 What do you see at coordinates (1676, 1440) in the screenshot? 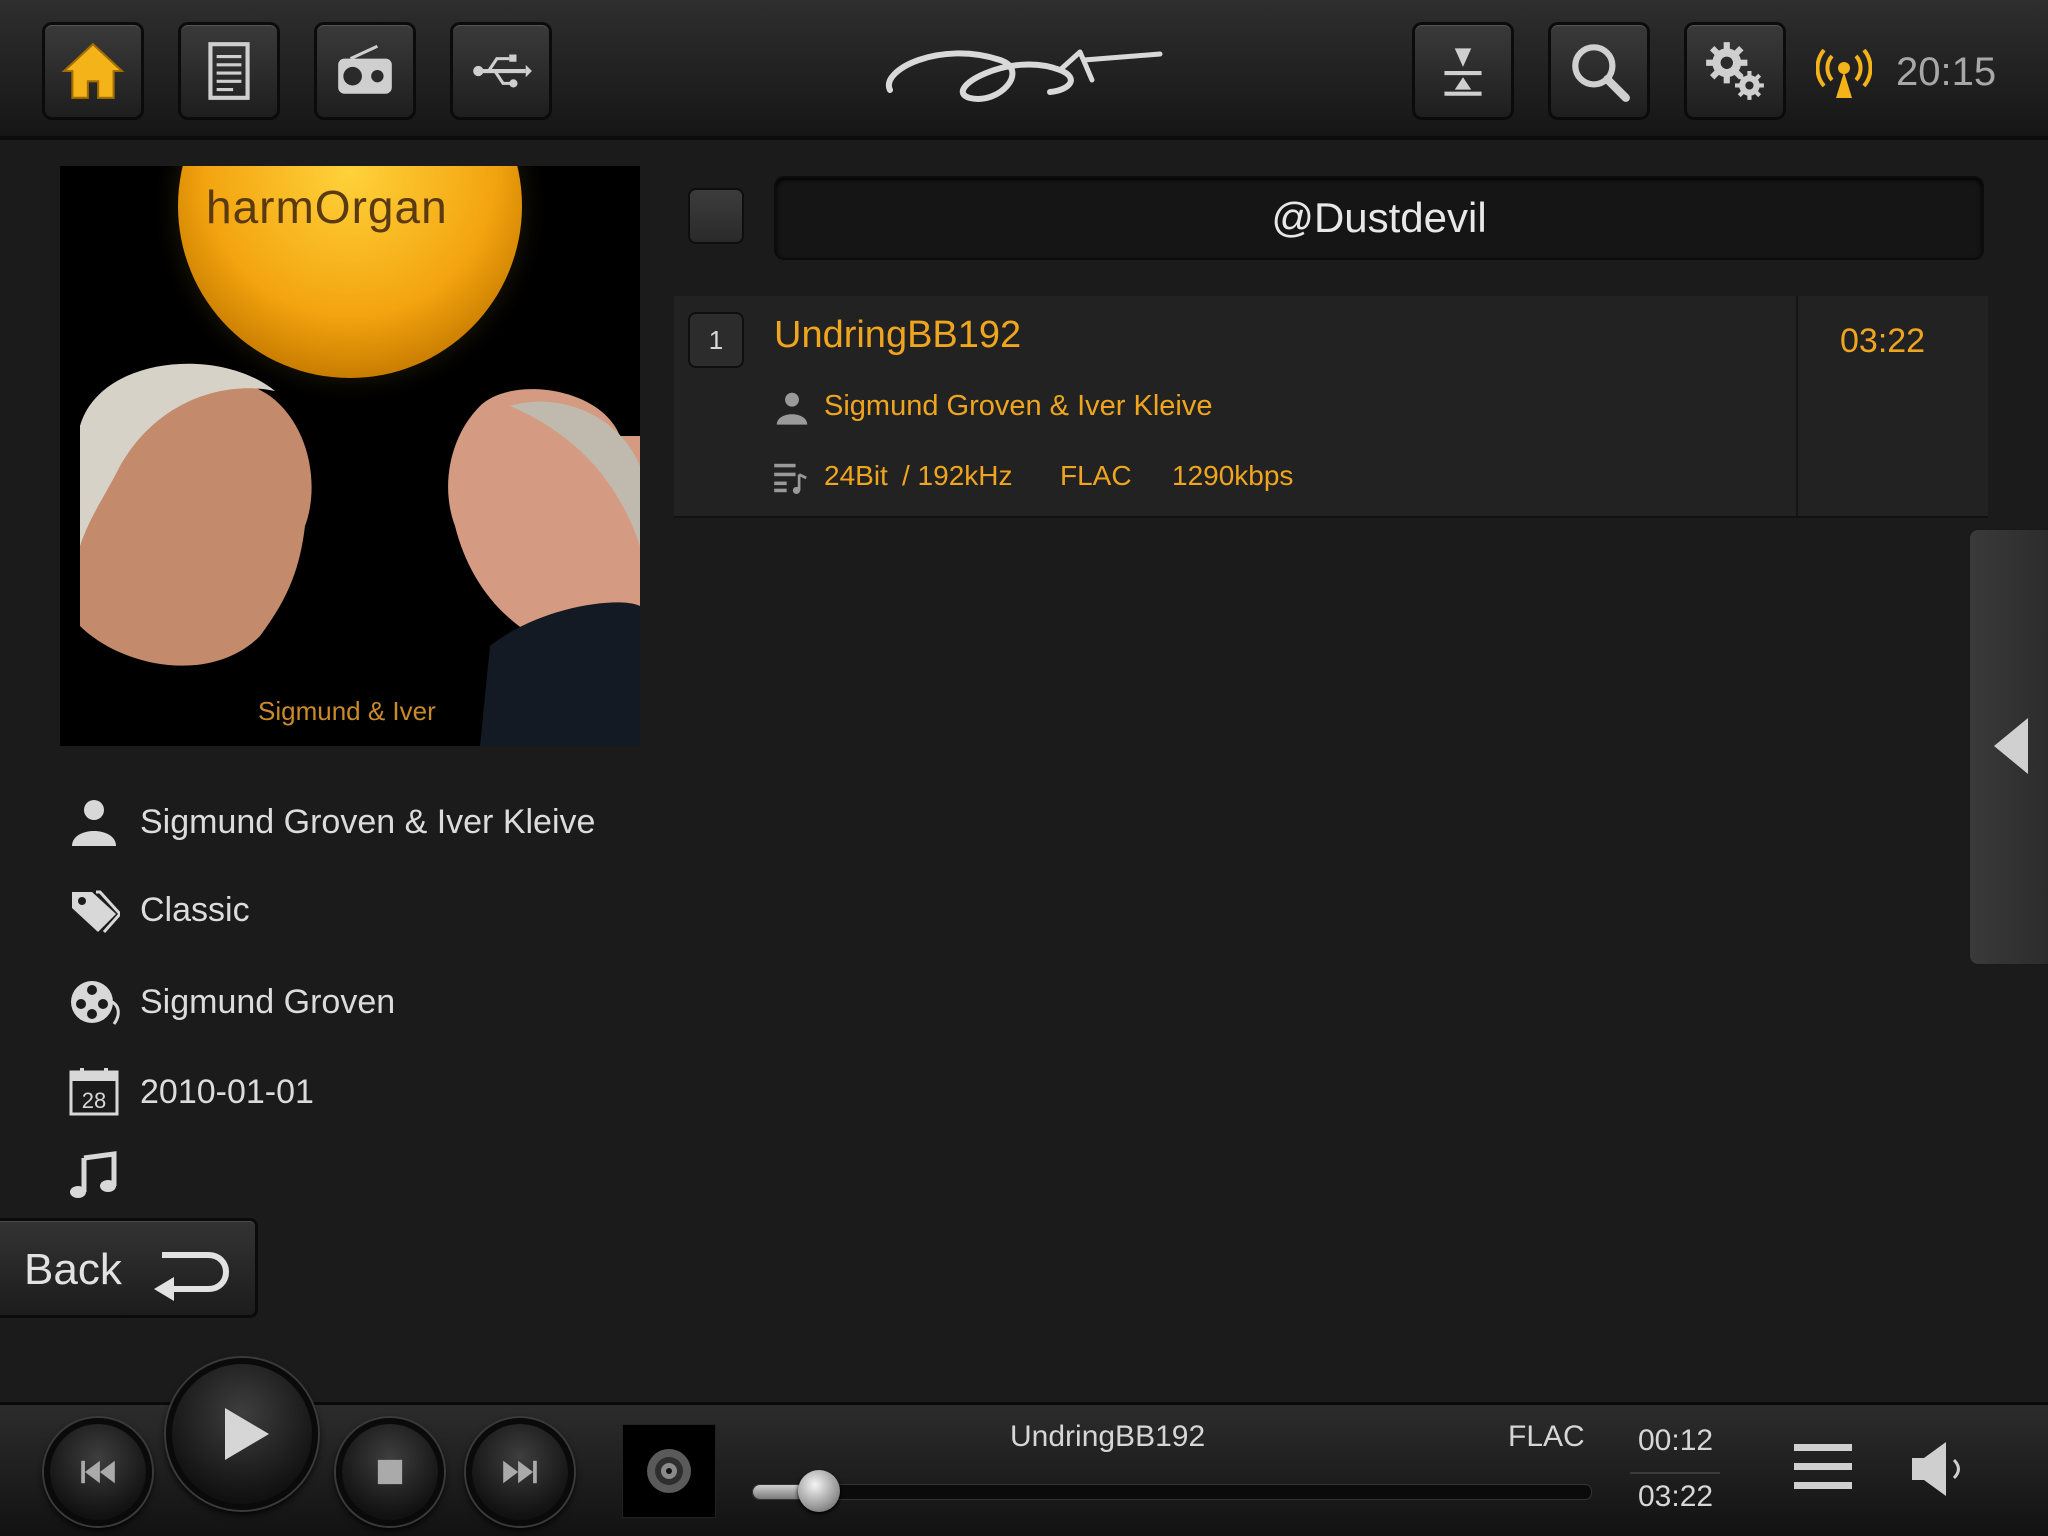
I see `elapsed-time: 00:12` at bounding box center [1676, 1440].